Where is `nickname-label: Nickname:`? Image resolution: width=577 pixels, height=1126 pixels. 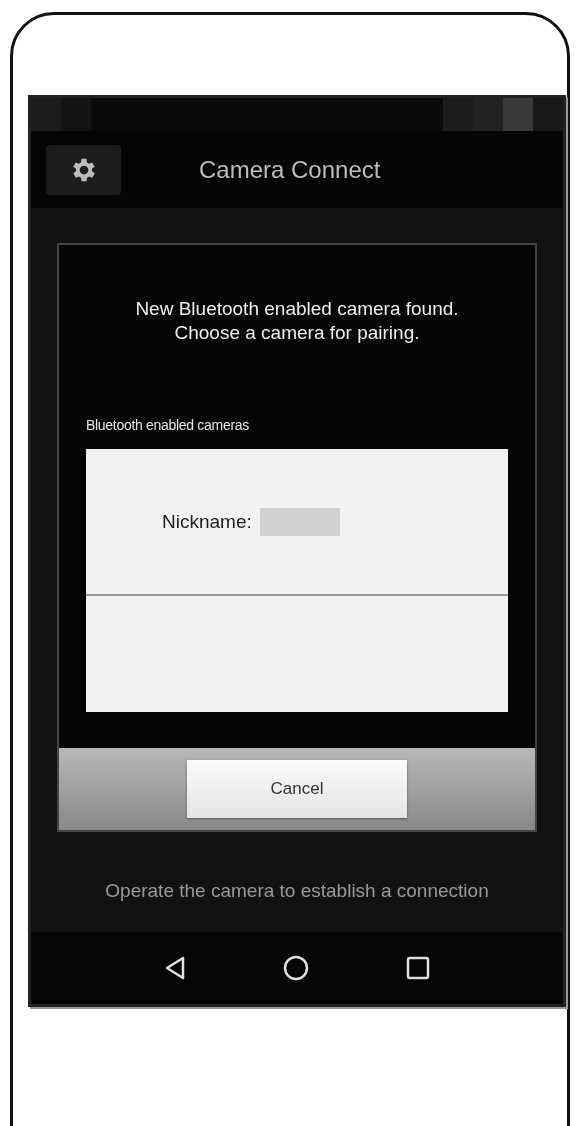
nickname-label: Nickname: is located at coordinates (207, 521).